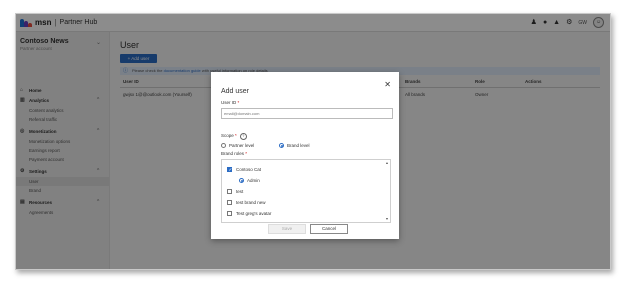  What do you see at coordinates (387, 163) in the screenshot?
I see `scroll-up-icon: ▲` at bounding box center [387, 163].